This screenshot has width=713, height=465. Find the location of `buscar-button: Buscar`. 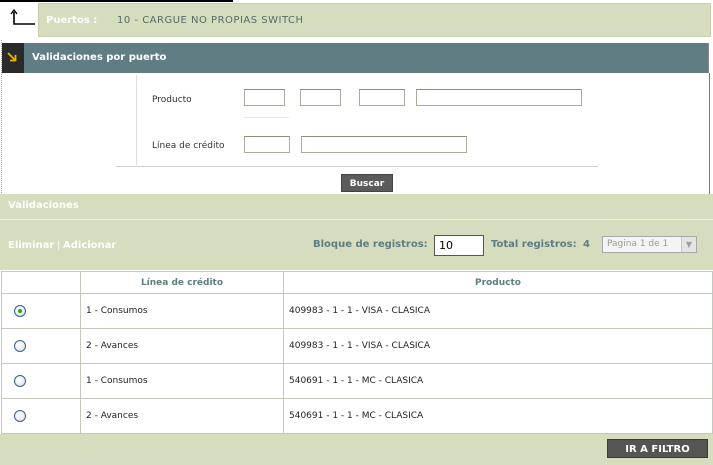

buscar-button: Buscar is located at coordinates (367, 183).